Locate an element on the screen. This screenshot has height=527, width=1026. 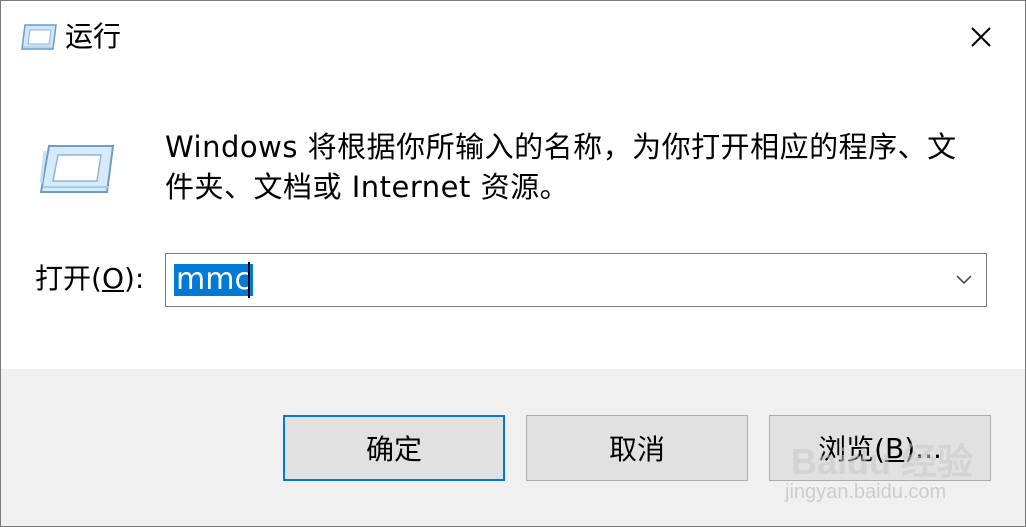
window-title: 运行 is located at coordinates (93, 36).